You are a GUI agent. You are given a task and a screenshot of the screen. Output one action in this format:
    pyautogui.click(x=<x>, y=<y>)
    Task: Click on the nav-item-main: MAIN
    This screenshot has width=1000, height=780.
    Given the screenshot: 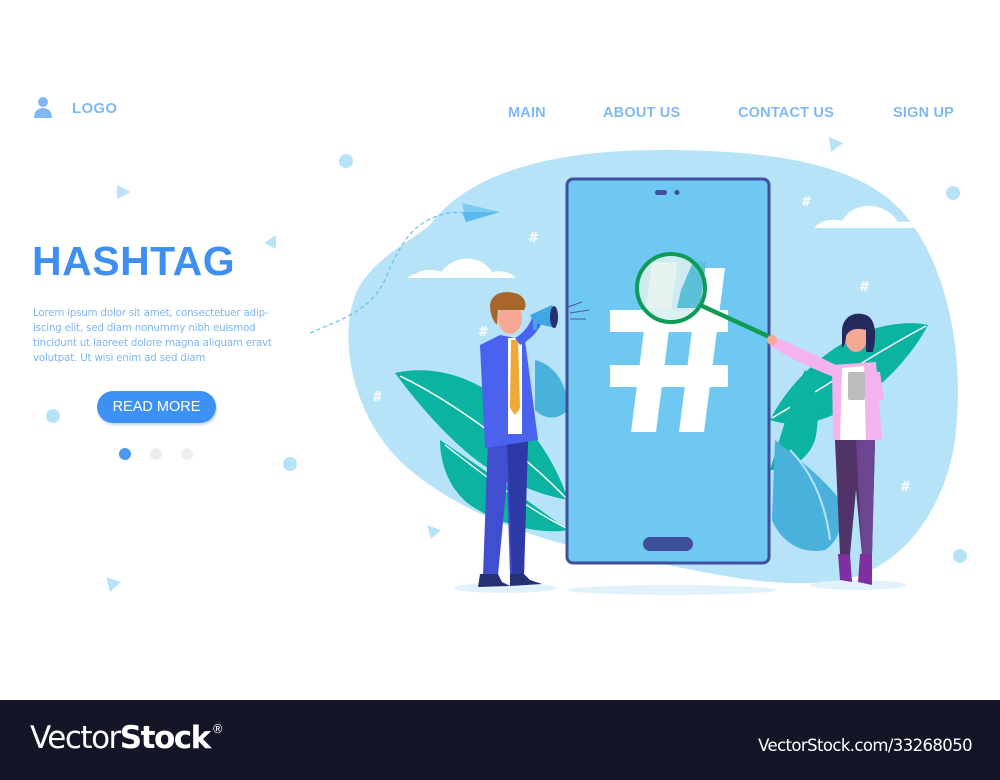 What is the action you would take?
    pyautogui.click(x=527, y=113)
    